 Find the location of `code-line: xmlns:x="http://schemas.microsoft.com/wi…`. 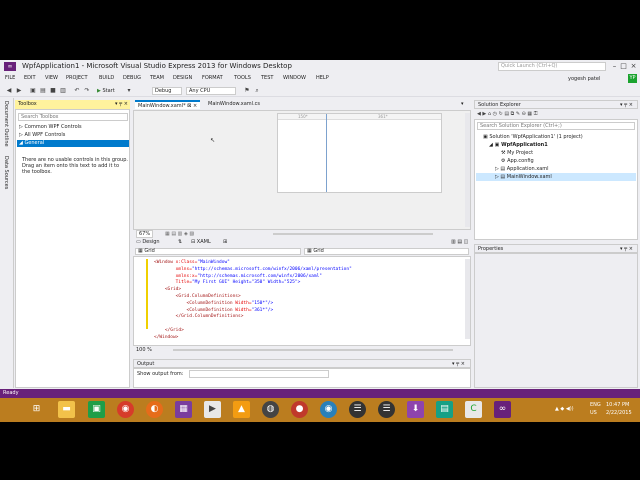

code-line: xmlns:x="http://schemas.microsoft.com/wi… is located at coordinates (238, 276).